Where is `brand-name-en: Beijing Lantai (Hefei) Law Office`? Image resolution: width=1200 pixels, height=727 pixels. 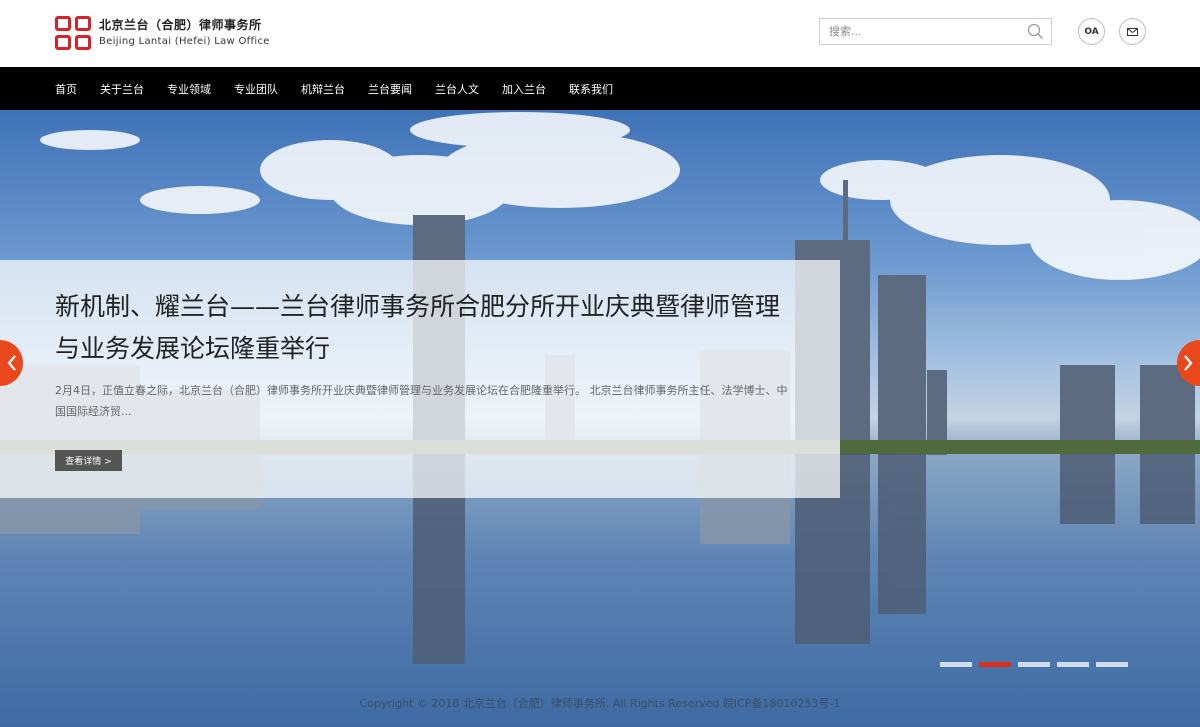 brand-name-en: Beijing Lantai (Hefei) Law Office is located at coordinates (184, 41).